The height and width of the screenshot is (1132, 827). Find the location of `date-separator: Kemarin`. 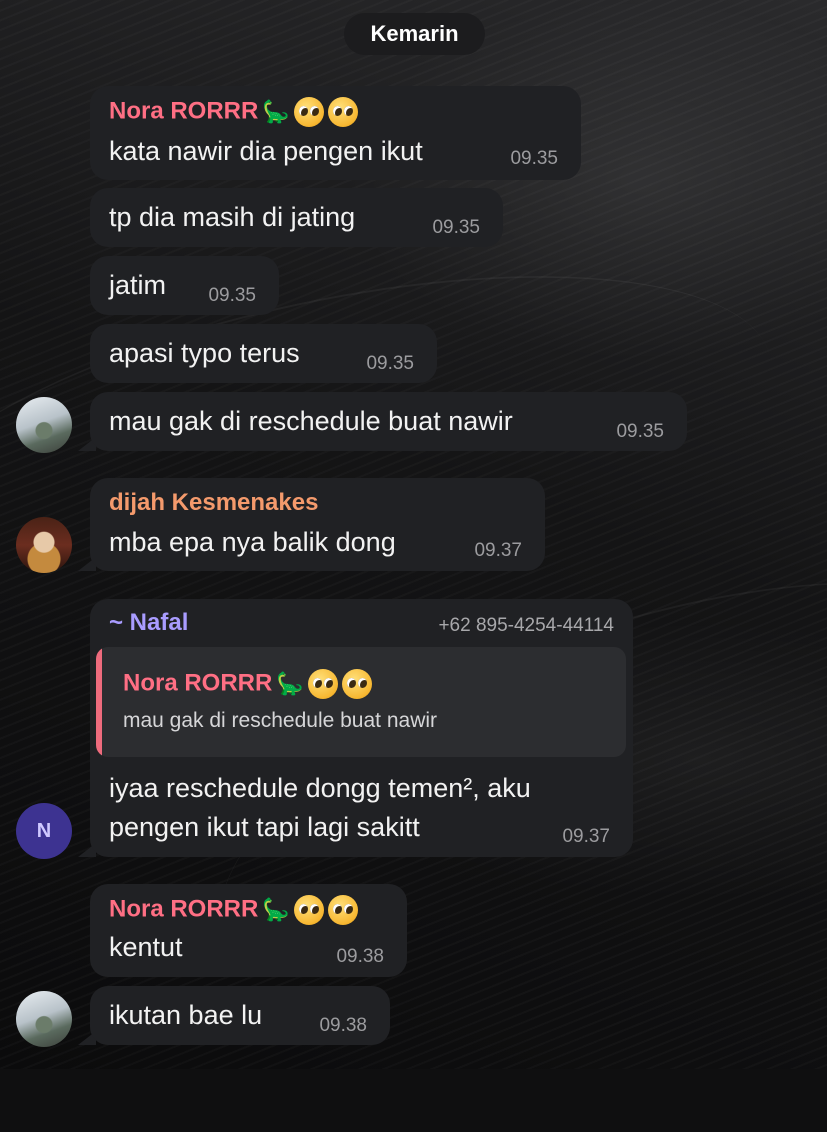

date-separator: Kemarin is located at coordinates (414, 34).